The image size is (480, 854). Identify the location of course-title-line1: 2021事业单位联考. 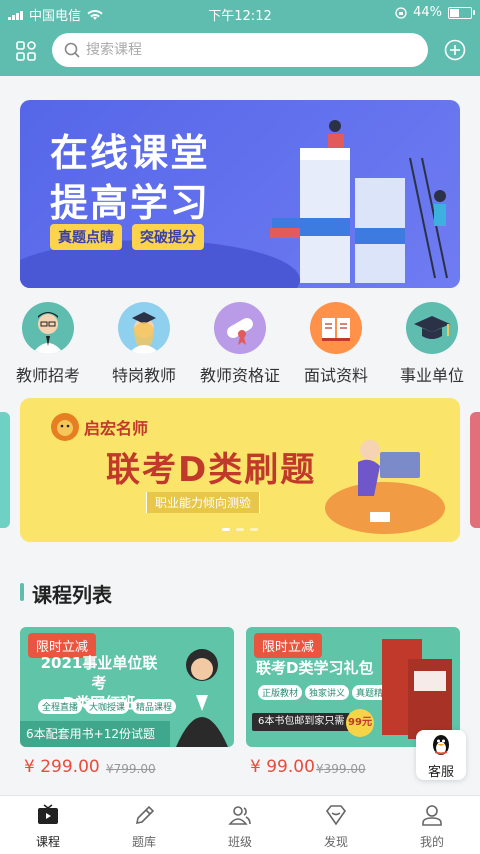
(99, 673).